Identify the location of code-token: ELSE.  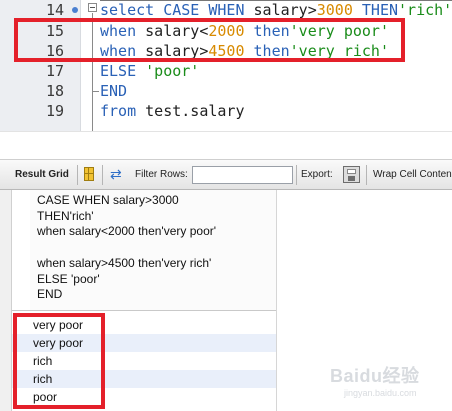
(123, 71).